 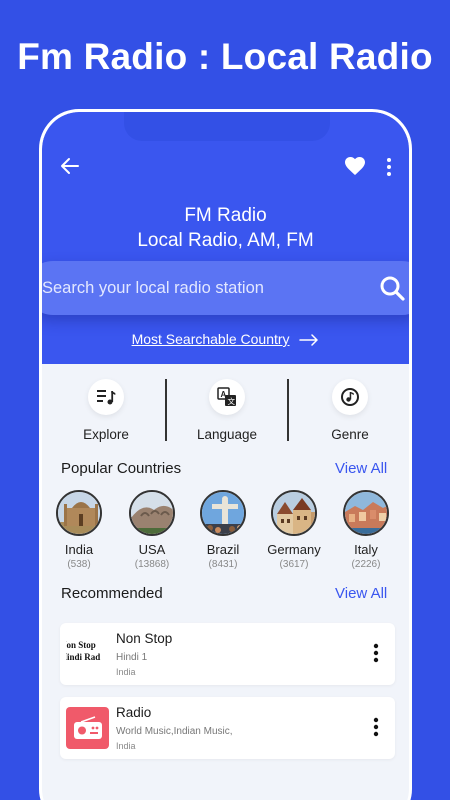 I want to click on country-name: USA, so click(x=152, y=549).